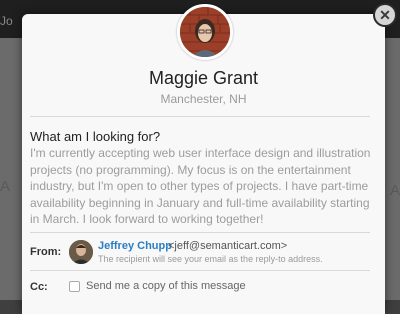 The height and width of the screenshot is (314, 400). I want to click on profile-photo-icon, so click(205, 32).